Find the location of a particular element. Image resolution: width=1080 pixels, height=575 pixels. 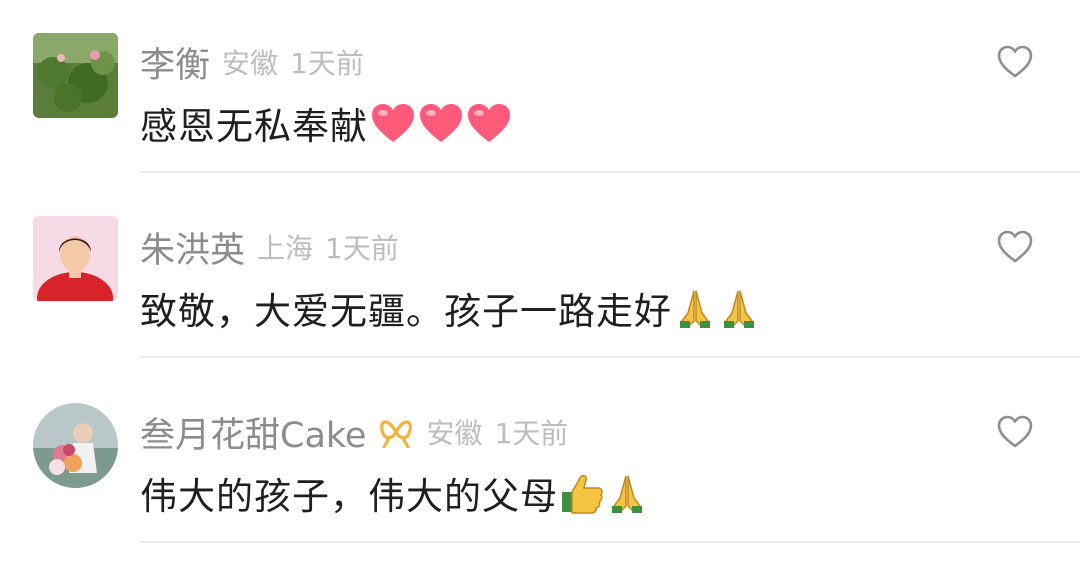

author-name: 叁月花甜Cake is located at coordinates (253, 432).